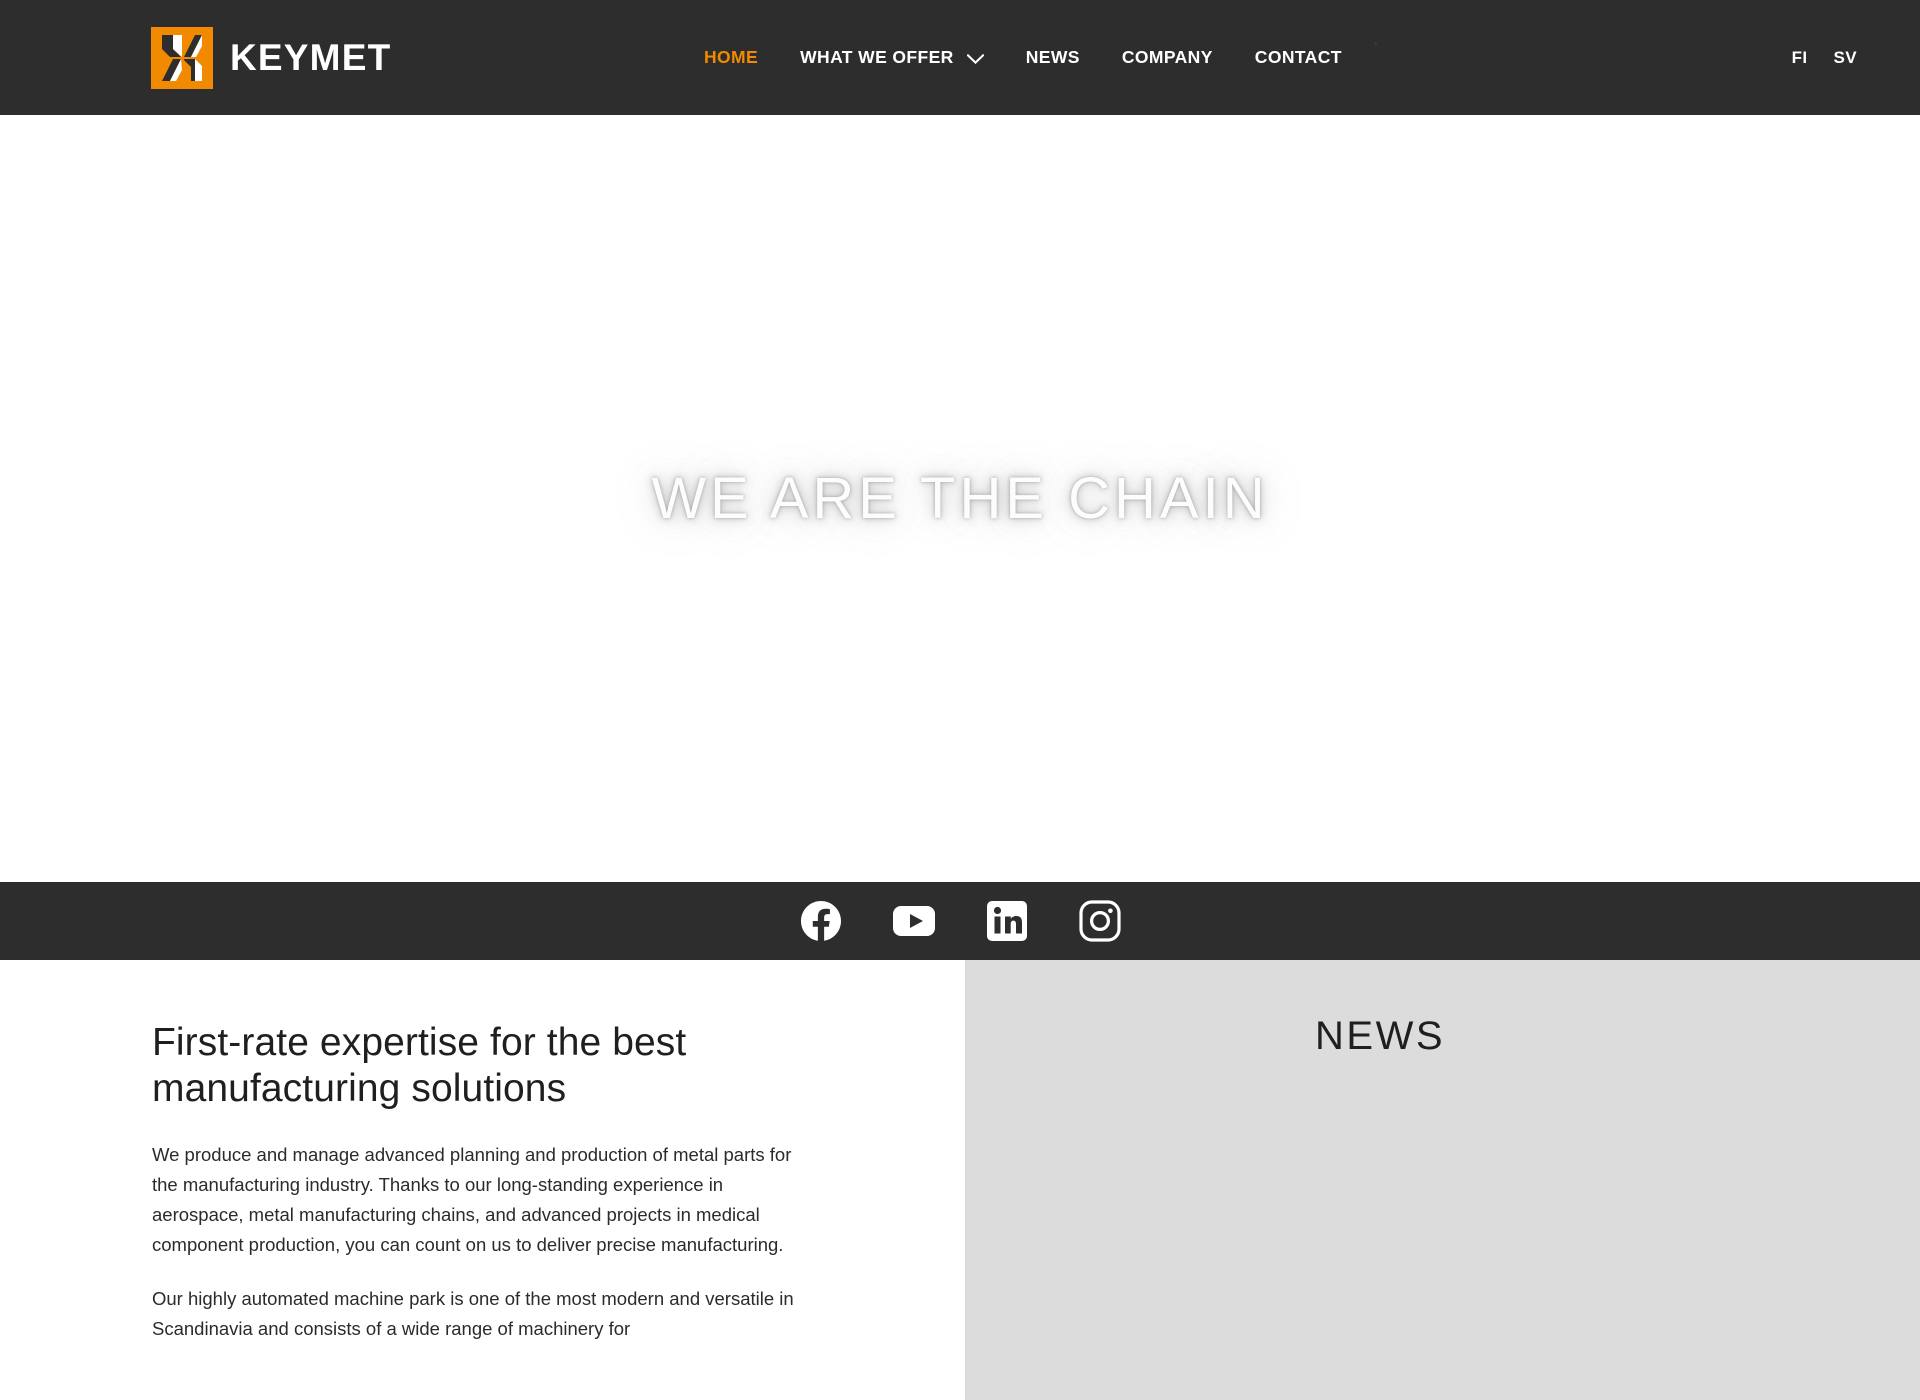  I want to click on nav-item-what-we-offer: WHAT WE OFFER, so click(892, 57).